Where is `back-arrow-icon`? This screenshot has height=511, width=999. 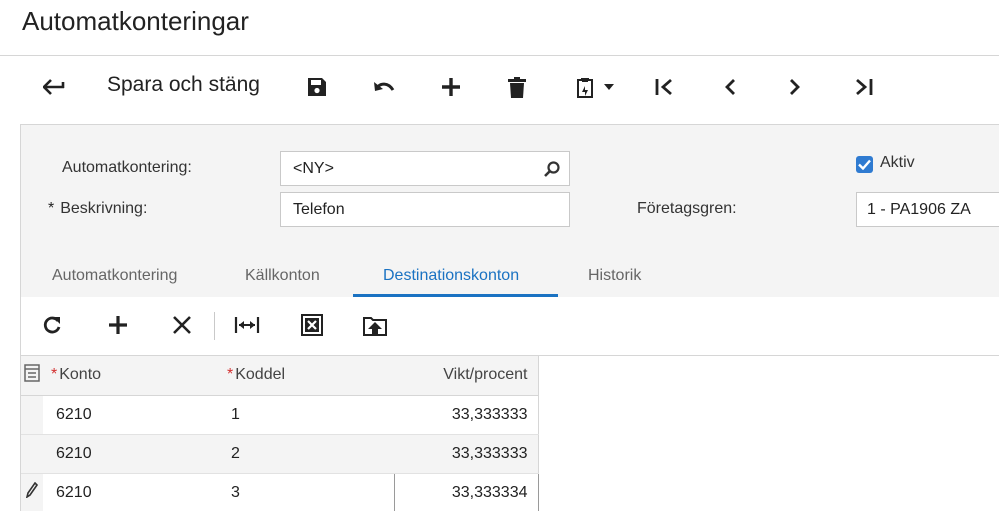 back-arrow-icon is located at coordinates (54, 87).